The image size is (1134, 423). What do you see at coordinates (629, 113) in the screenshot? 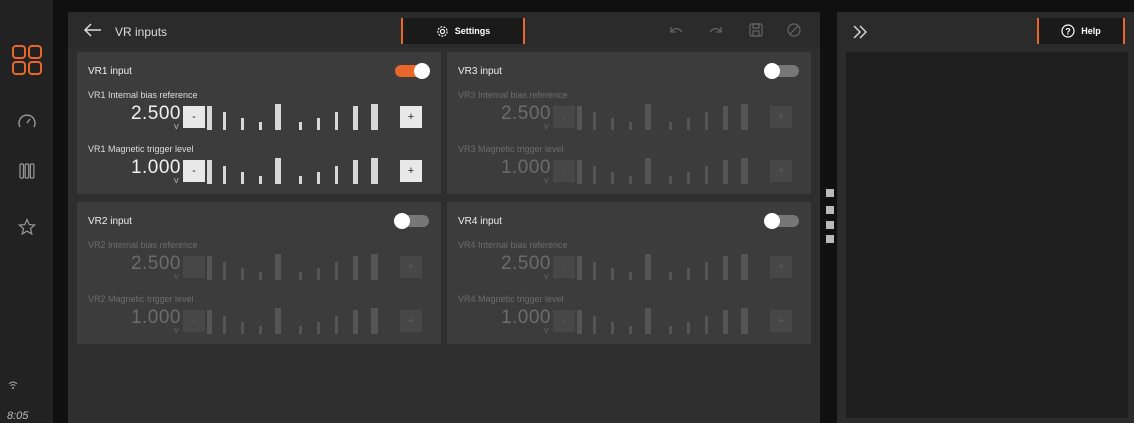
I see `bias-row: VR3 Internal bias reference 2.500 V - +` at bounding box center [629, 113].